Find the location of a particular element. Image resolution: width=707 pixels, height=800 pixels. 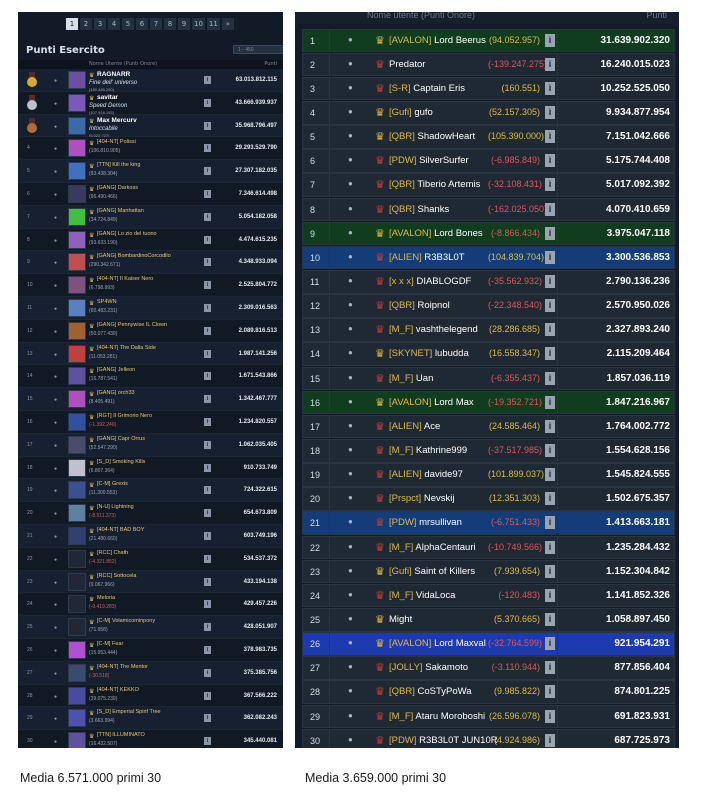

player-name-link: [PDW] R3B3L0T JUN10R is located at coordinates (443, 740).